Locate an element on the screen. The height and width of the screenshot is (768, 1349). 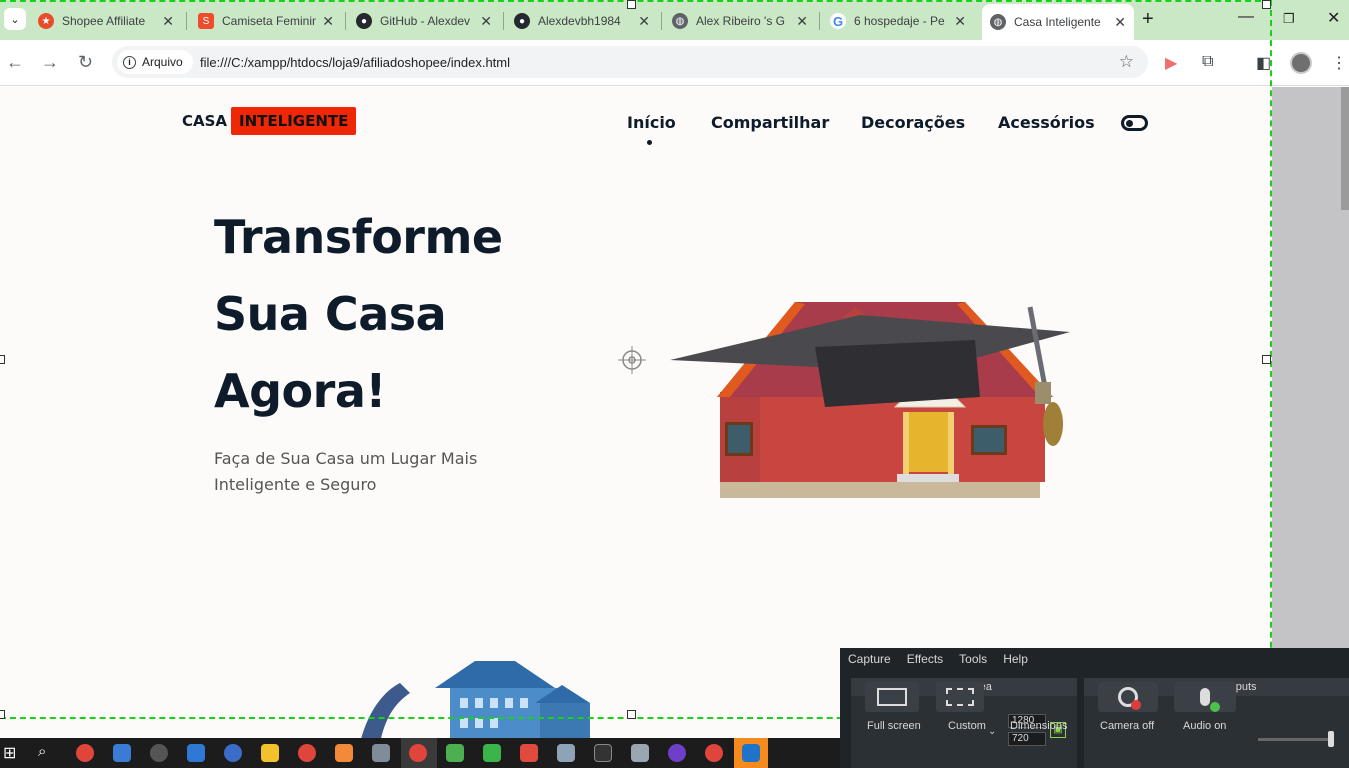
page-scrollbar is located at coordinates (1310, 412).